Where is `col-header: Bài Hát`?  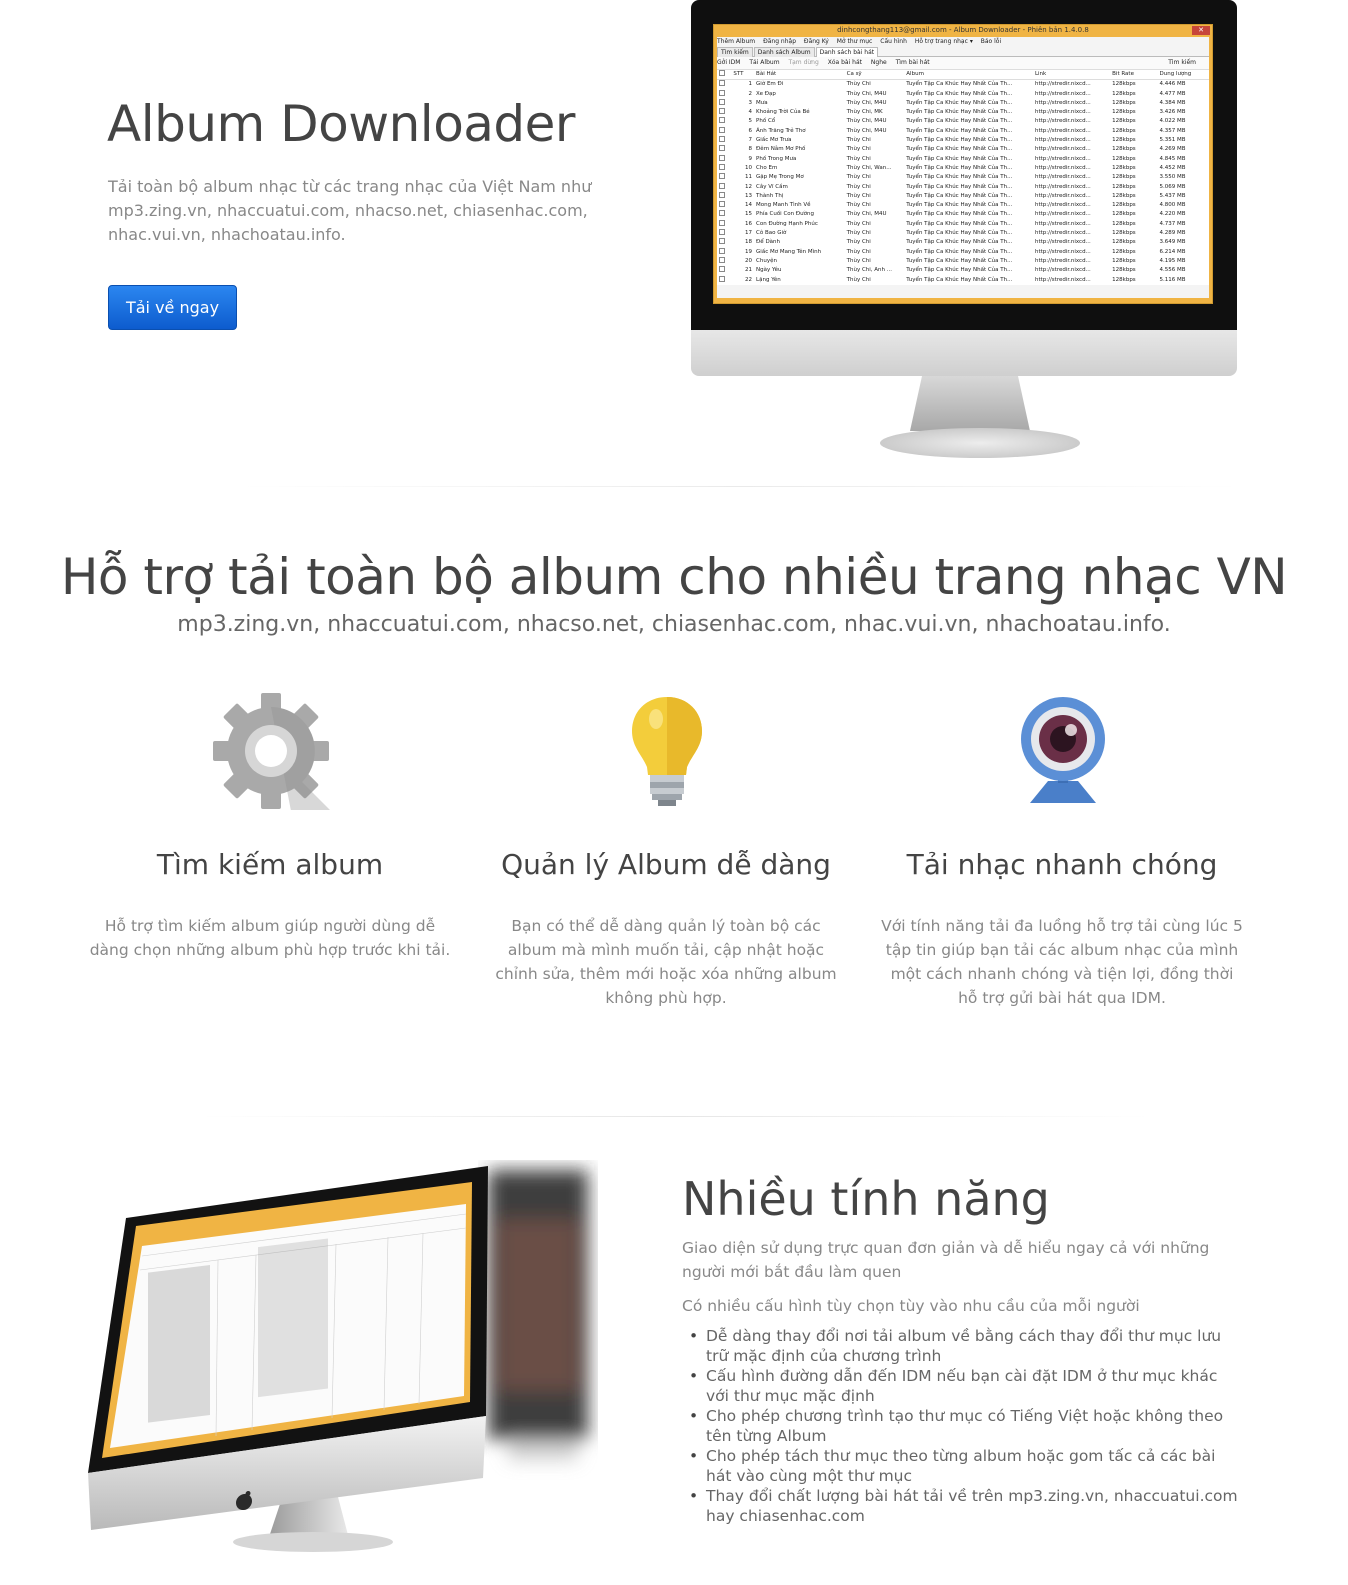
col-header: Bài Hát is located at coordinates (799, 75).